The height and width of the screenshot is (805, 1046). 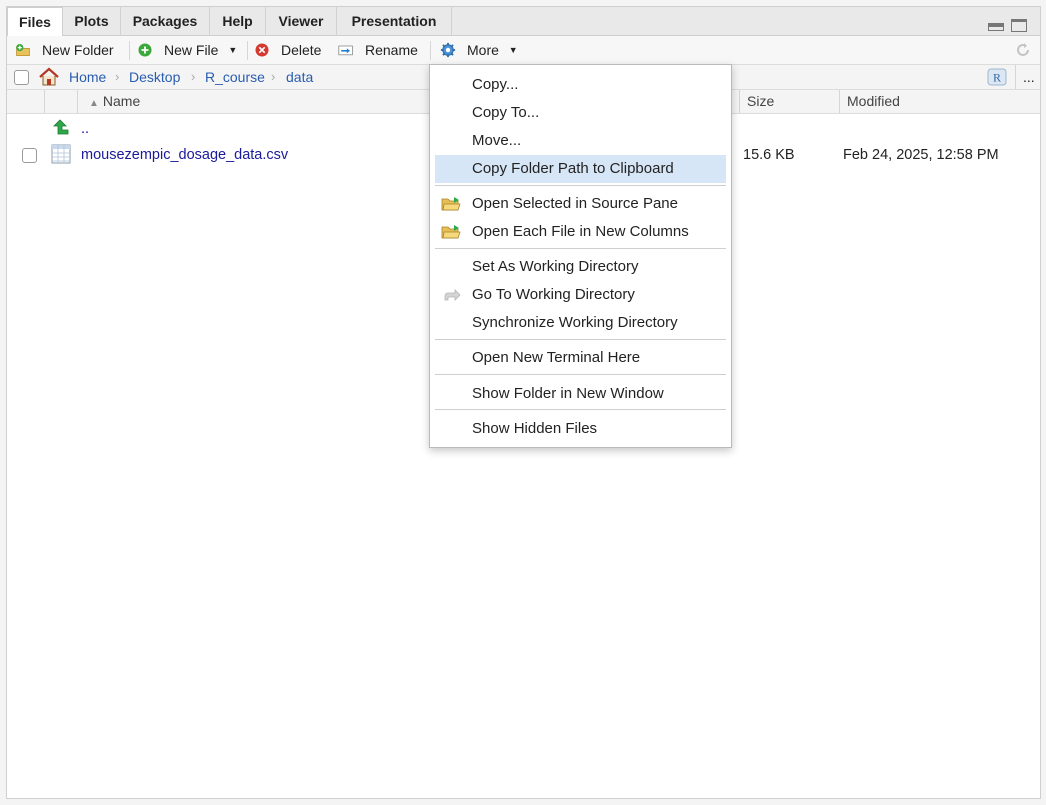 I want to click on new-folder-button: New Folder, so click(x=64, y=50).